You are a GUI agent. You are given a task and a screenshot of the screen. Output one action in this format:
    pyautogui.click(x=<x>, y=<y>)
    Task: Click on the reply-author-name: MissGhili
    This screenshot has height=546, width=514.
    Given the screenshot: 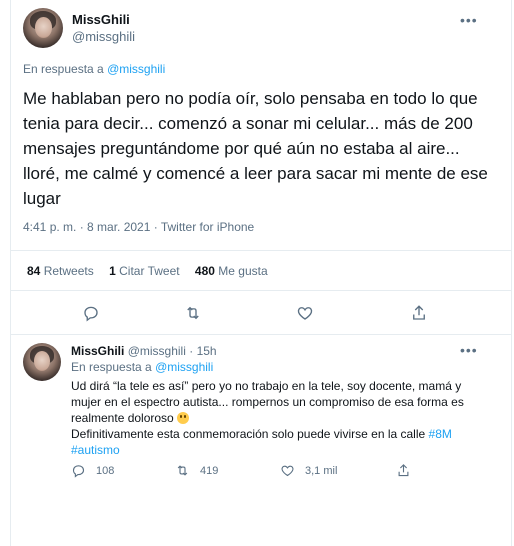 What is the action you would take?
    pyautogui.click(x=97, y=351)
    